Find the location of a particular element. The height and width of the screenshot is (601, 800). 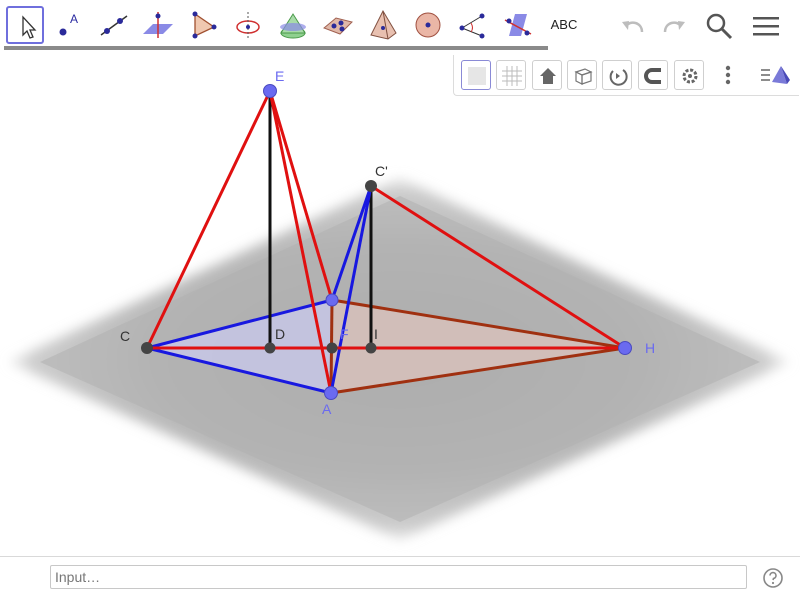

sphere-tool-button is located at coordinates (428, 25).